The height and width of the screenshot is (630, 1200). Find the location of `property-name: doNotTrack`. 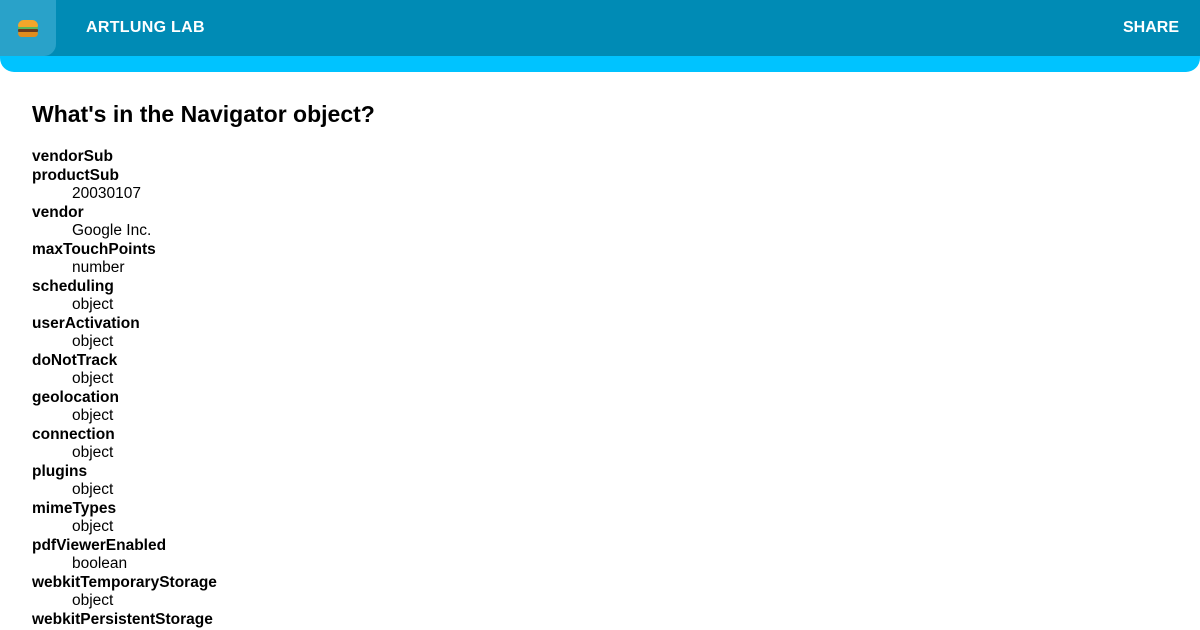

property-name: doNotTrack is located at coordinates (75, 360).